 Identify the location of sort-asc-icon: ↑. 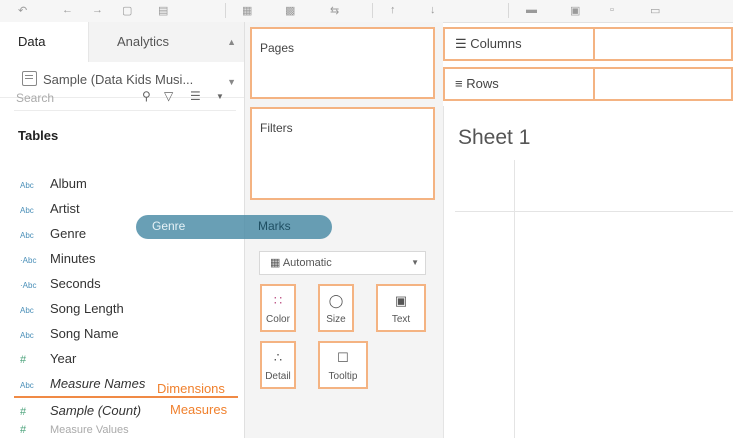
(393, 10).